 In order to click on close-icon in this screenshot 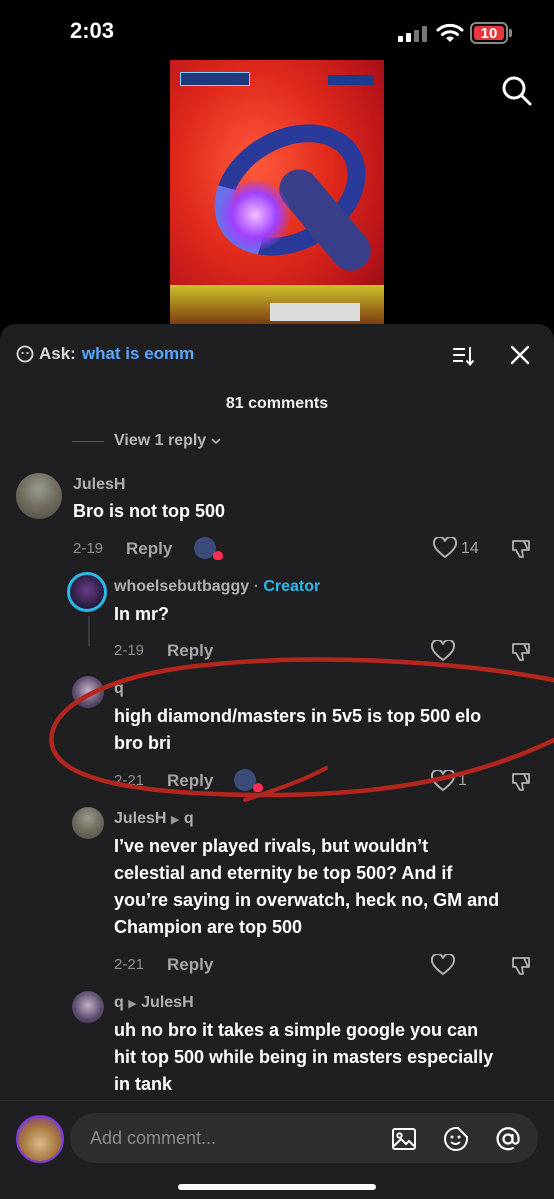, I will do `click(520, 355)`.